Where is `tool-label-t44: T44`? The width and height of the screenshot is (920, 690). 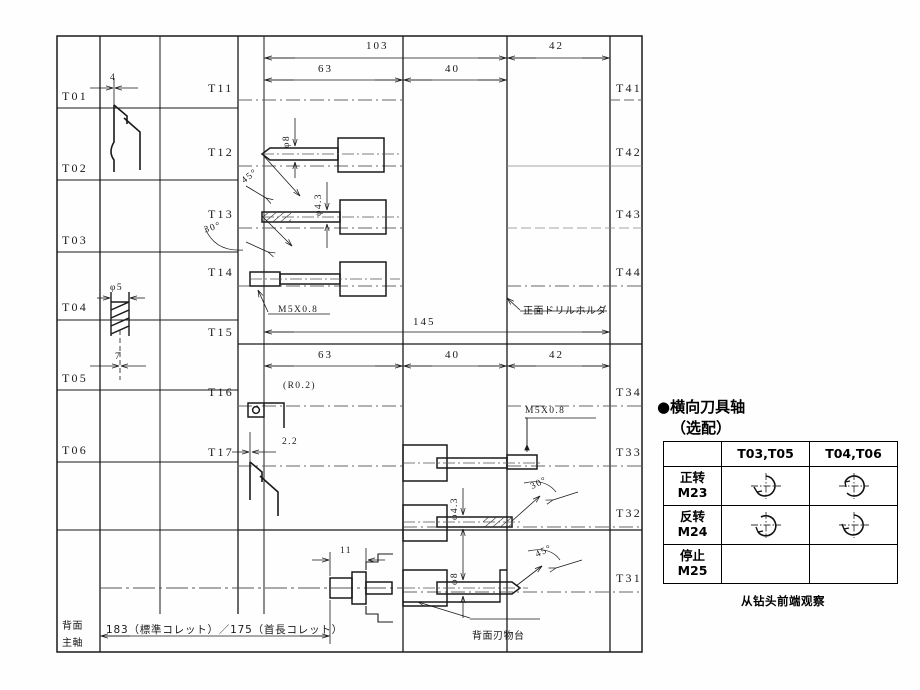 tool-label-t44: T44 is located at coordinates (629, 272).